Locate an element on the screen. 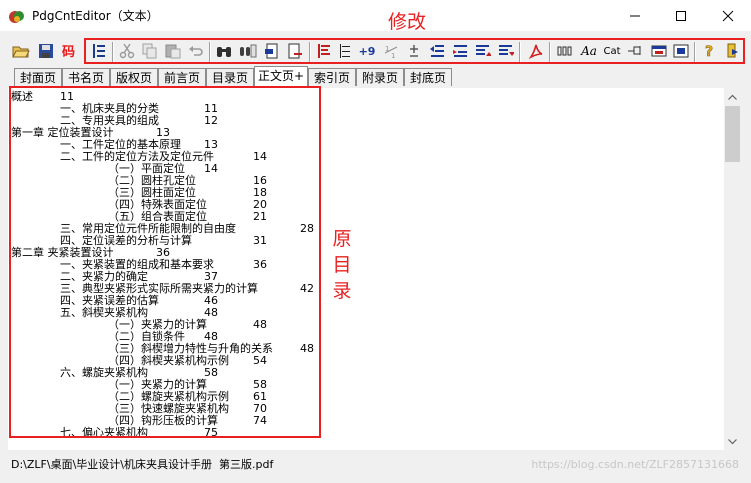  tab-cover: 封面页 is located at coordinates (38, 77).